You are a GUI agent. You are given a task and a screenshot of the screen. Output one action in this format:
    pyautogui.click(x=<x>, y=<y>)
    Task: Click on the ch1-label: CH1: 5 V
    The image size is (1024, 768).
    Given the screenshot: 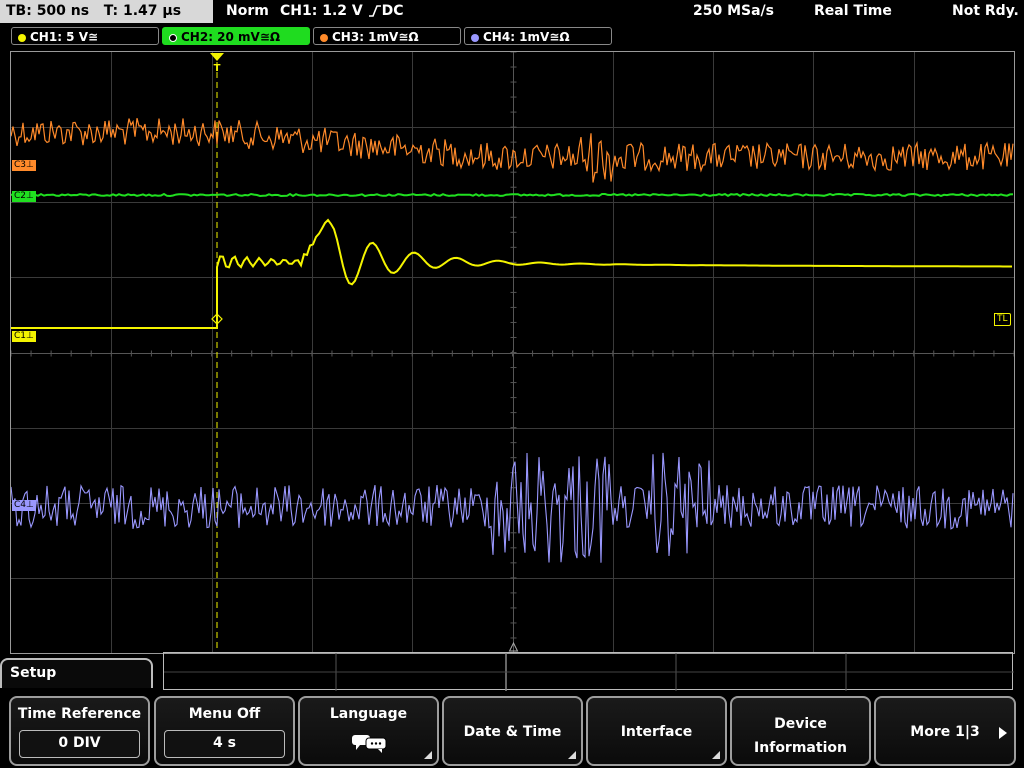 What is the action you would take?
    pyautogui.click(x=59, y=37)
    